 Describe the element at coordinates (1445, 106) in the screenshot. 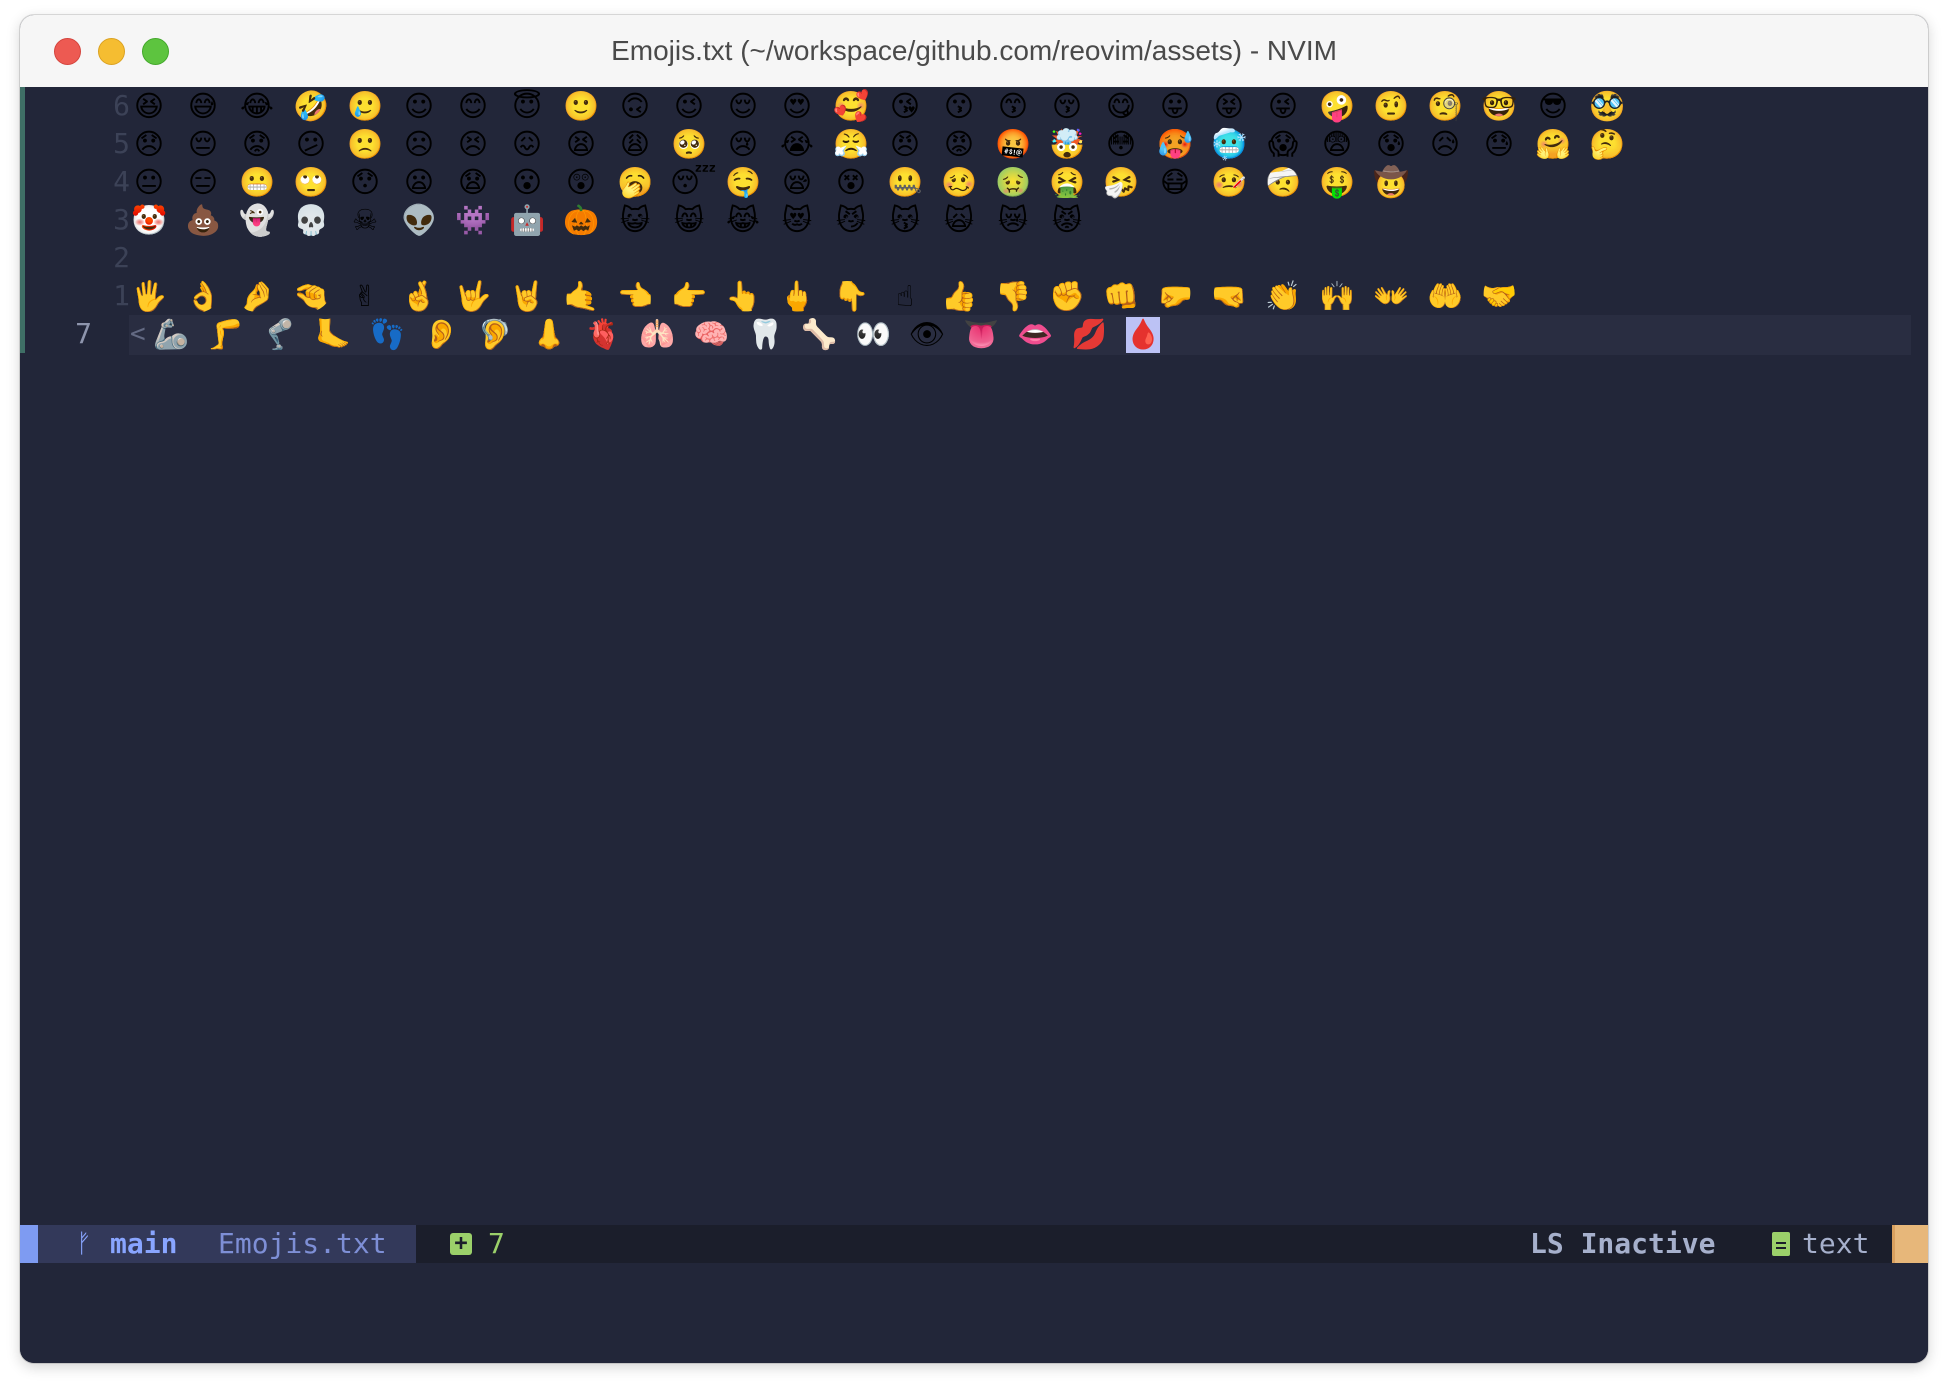

I see `emoji-char: 🧐` at that location.